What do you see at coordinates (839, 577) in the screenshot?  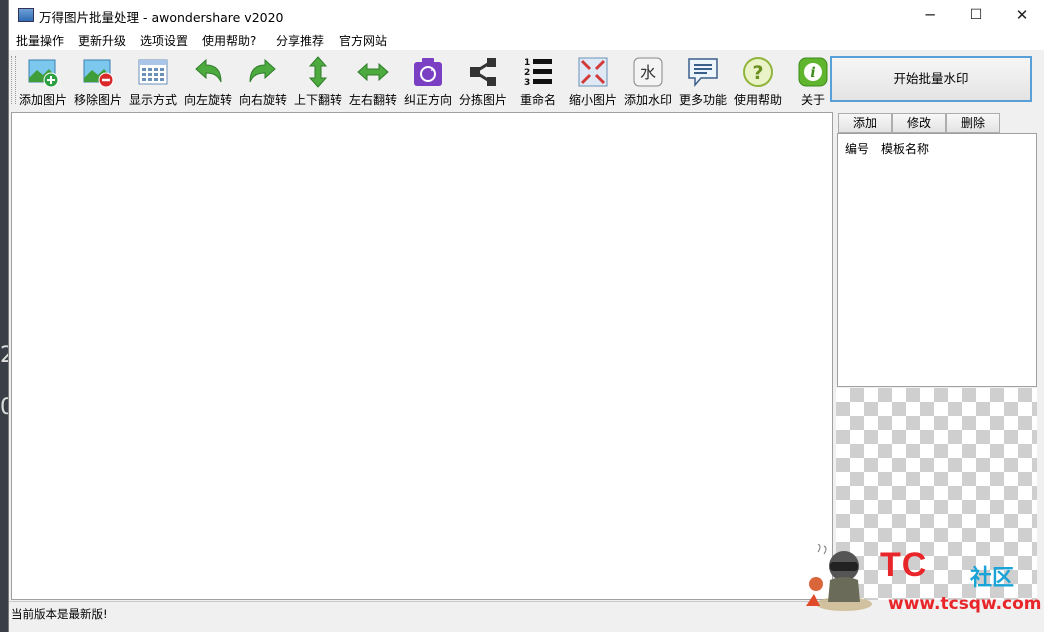 I see `mascot-watermark-icon` at bounding box center [839, 577].